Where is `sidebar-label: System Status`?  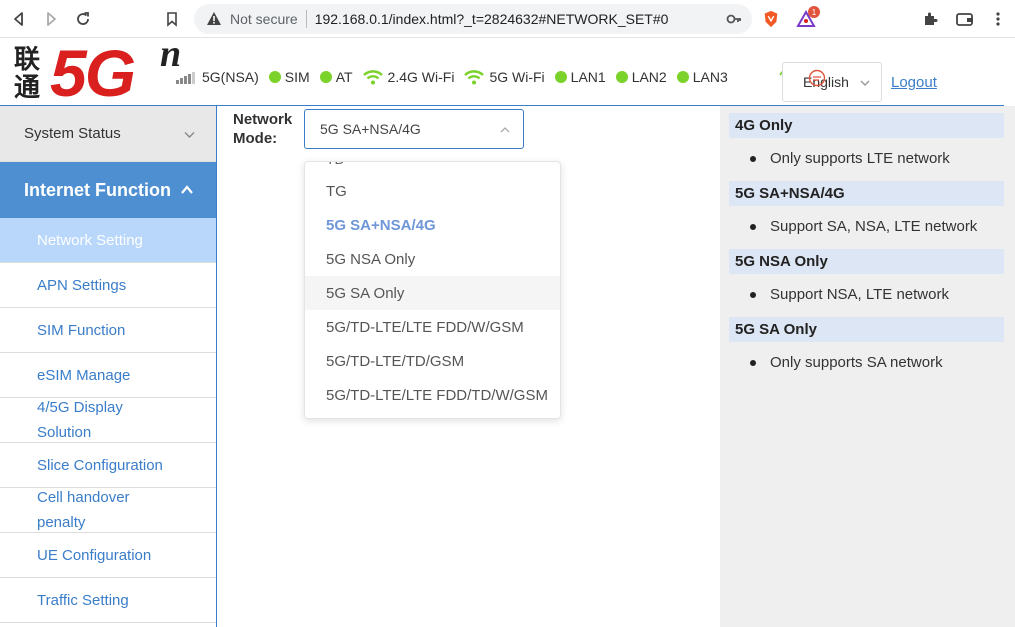
sidebar-label: System Status is located at coordinates (72, 133).